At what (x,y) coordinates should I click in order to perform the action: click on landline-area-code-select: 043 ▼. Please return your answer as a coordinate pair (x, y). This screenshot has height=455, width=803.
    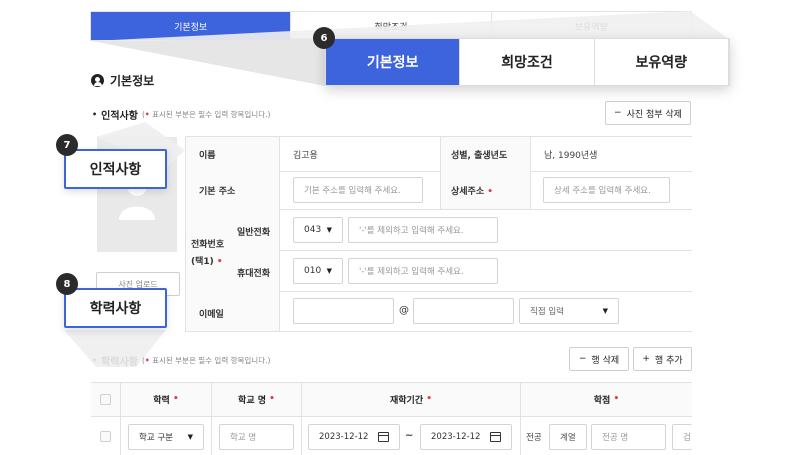
    Looking at the image, I should click on (318, 230).